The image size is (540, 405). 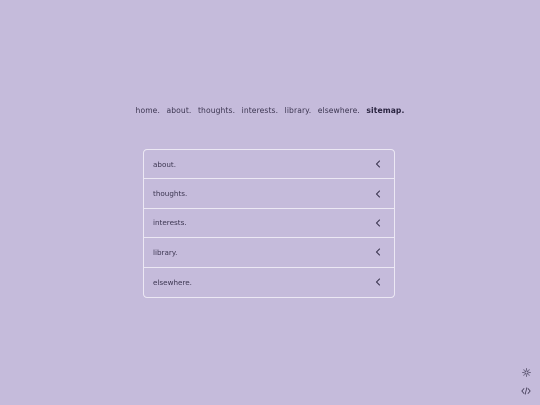 What do you see at coordinates (216, 110) in the screenshot?
I see `nav-link-thoughts: thoughts.` at bounding box center [216, 110].